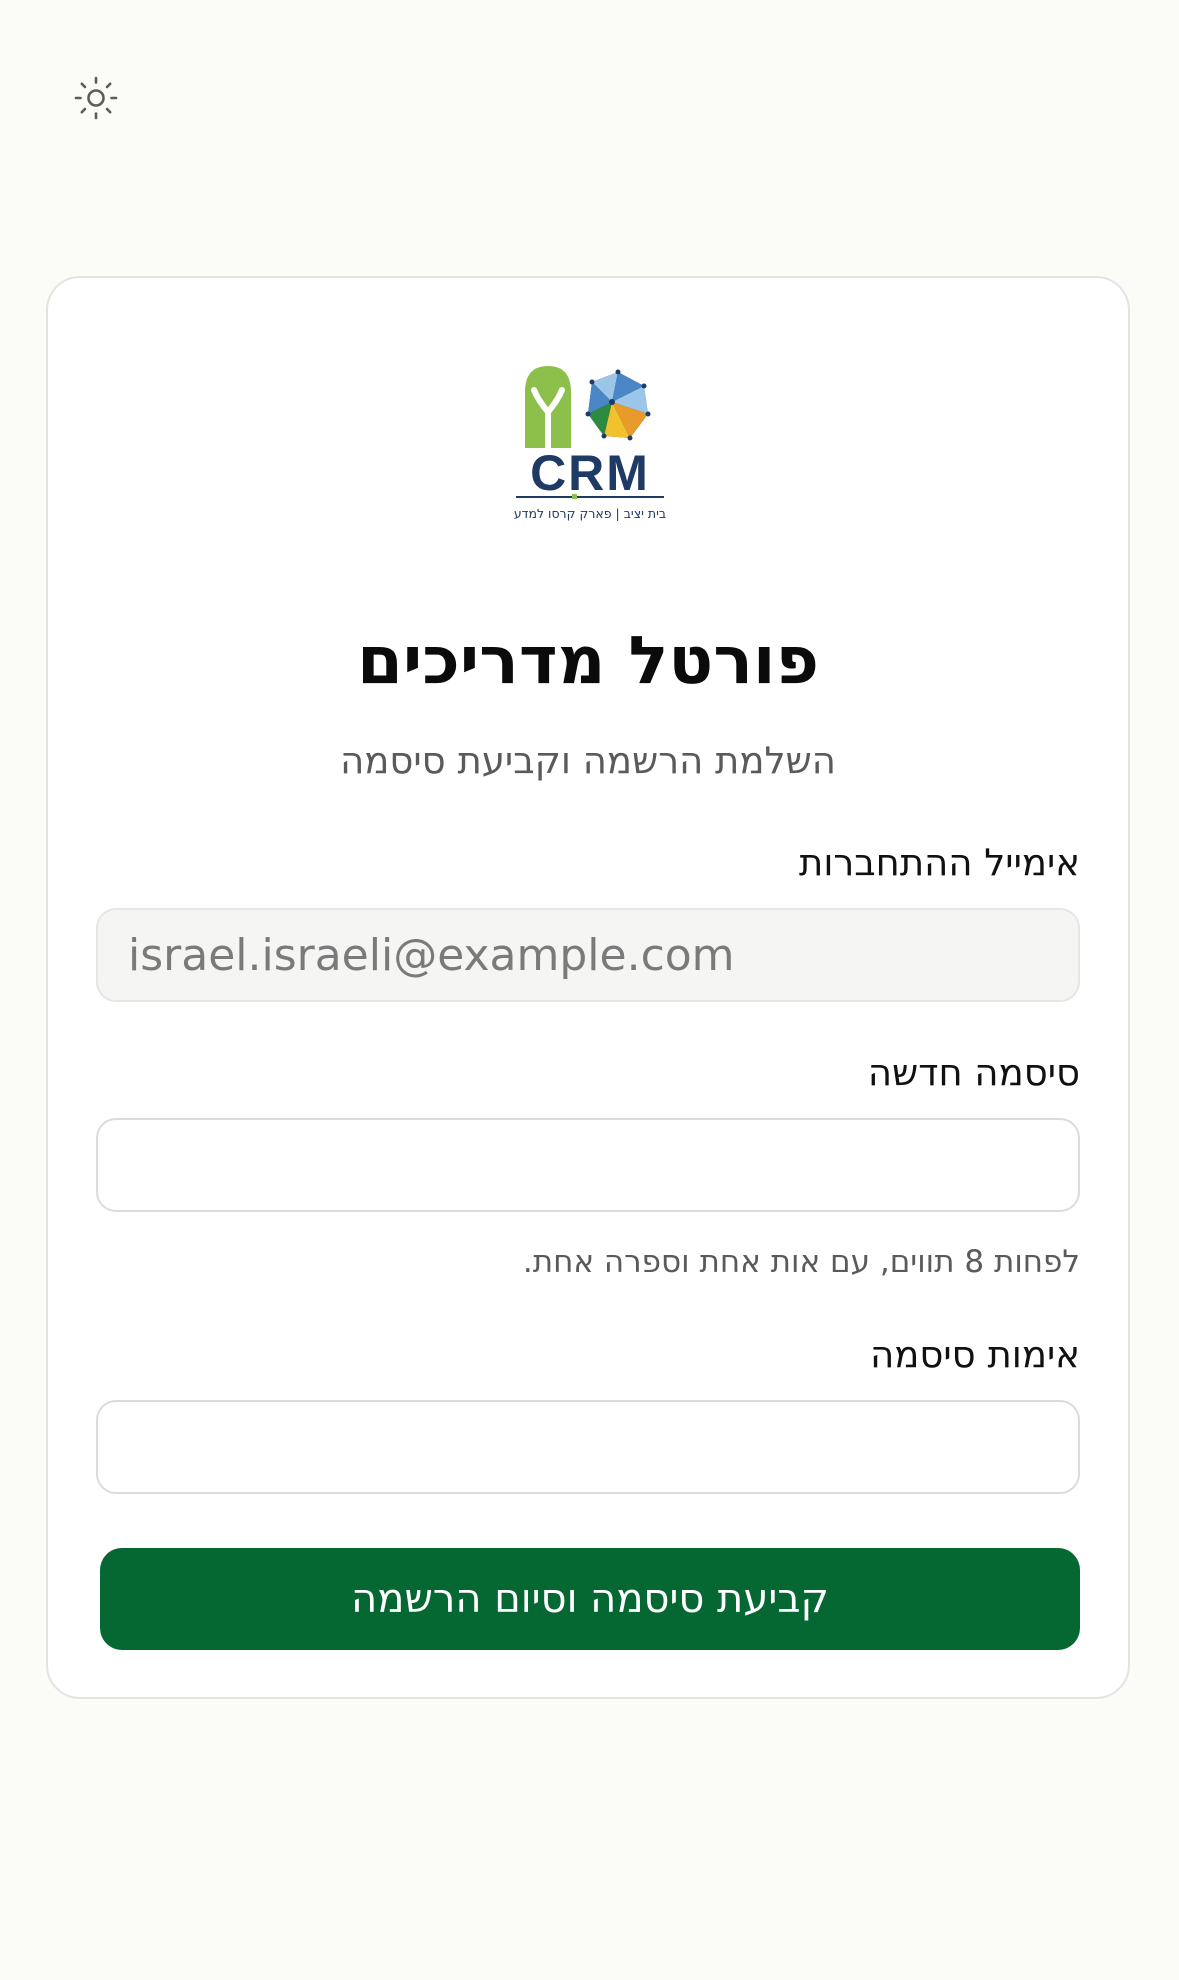 The width and height of the screenshot is (1179, 1980). I want to click on page-subtitle: השלמת הרשמה וקביעת סיסמה, so click(588, 760).